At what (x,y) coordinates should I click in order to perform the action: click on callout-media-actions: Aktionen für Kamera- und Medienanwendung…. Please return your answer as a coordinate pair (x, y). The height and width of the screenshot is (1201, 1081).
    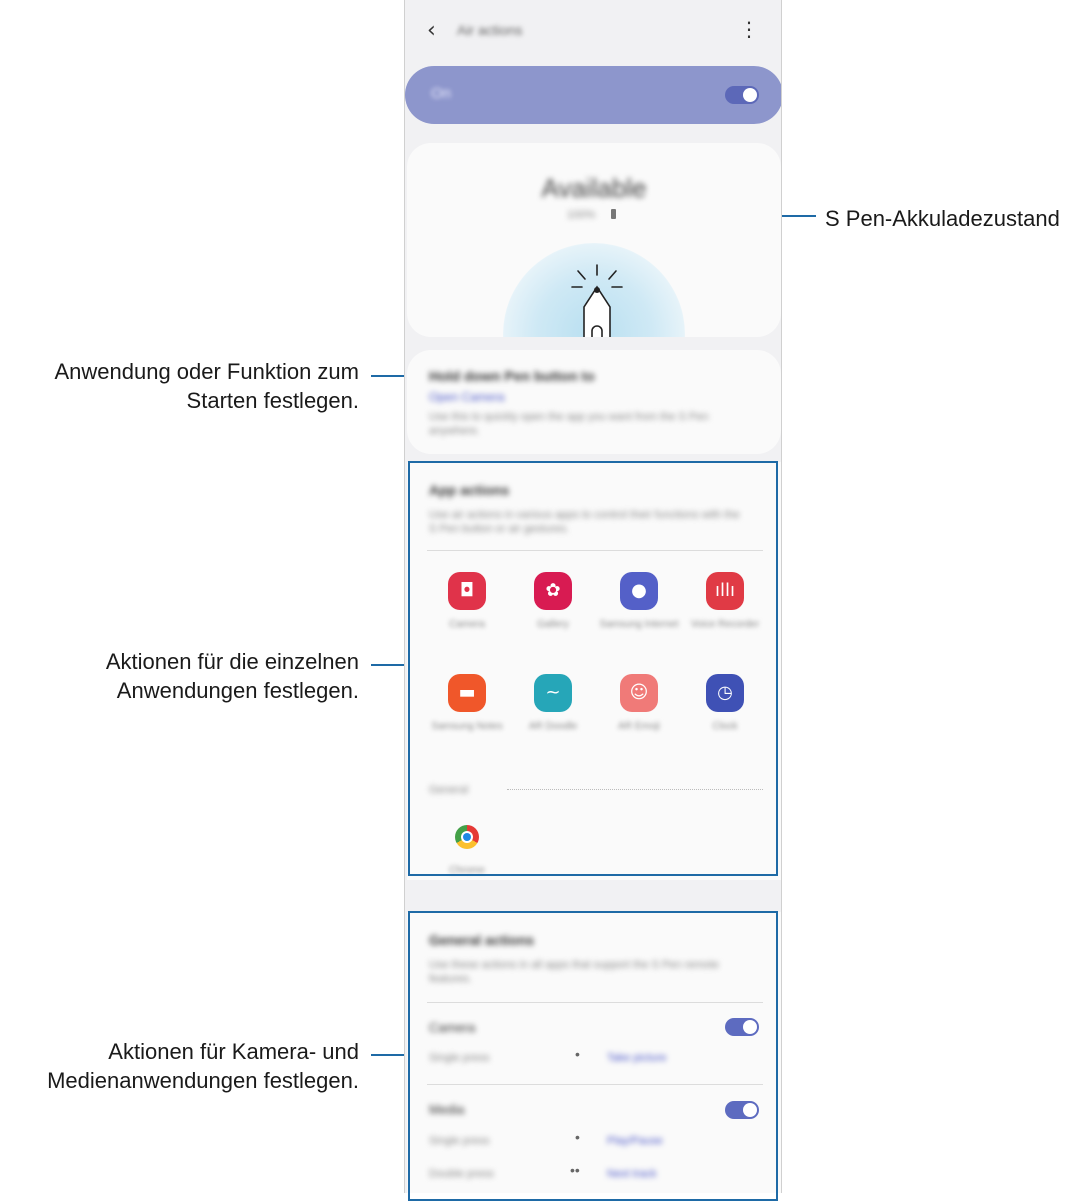
    Looking at the image, I should click on (203, 1066).